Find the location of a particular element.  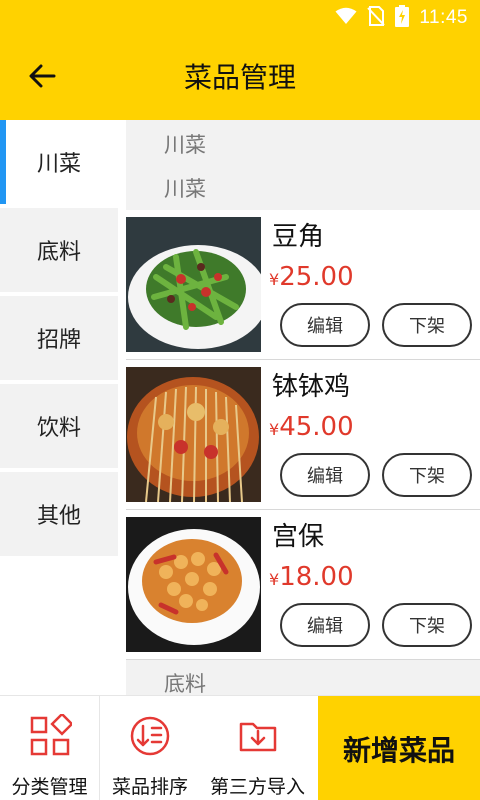

status-time: 11:45 is located at coordinates (443, 17).